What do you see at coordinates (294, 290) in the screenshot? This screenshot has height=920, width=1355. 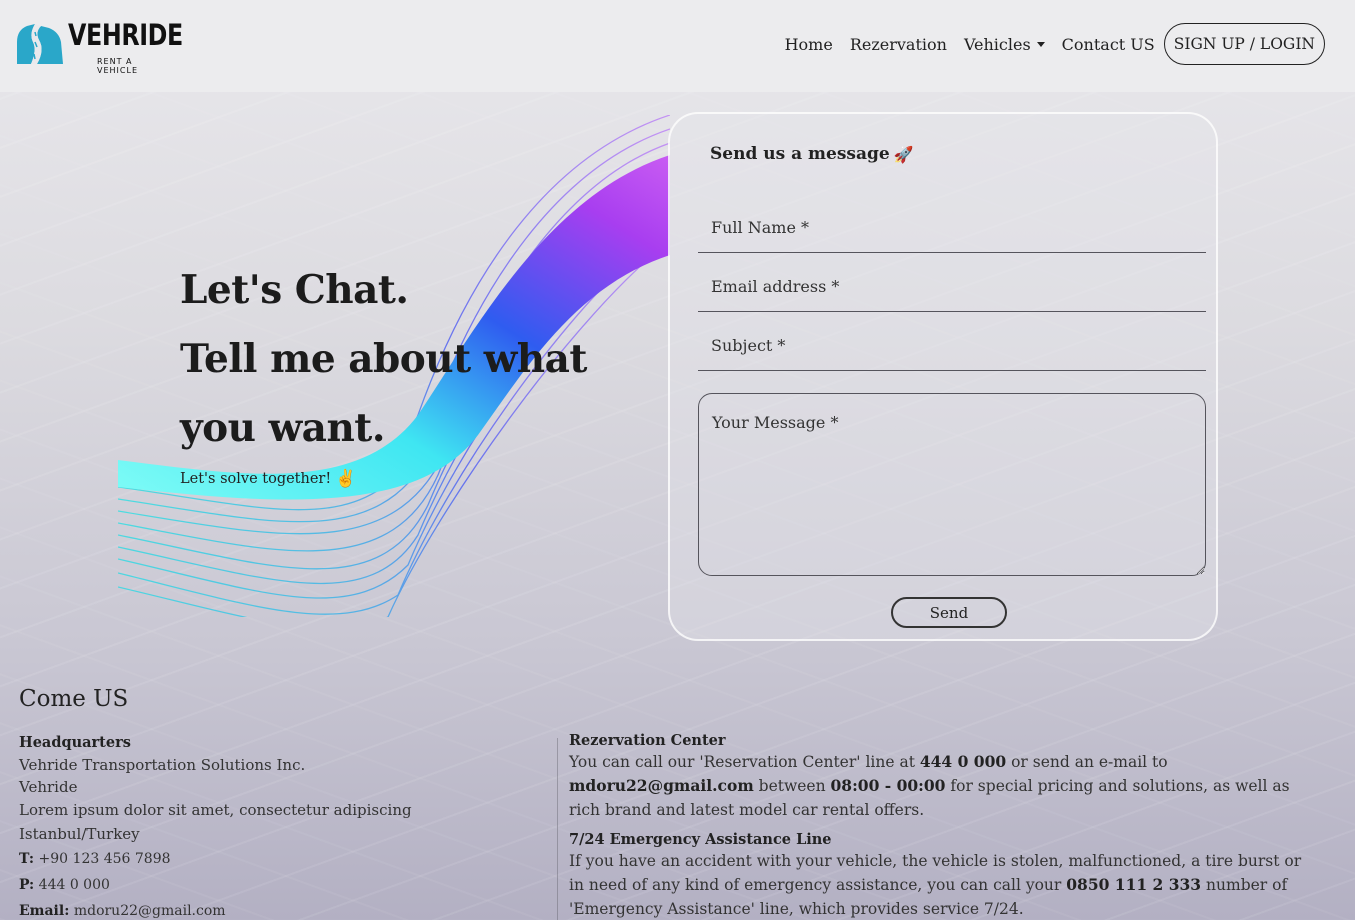 I see `hero-heading-line-1: Let's Chat.` at bounding box center [294, 290].